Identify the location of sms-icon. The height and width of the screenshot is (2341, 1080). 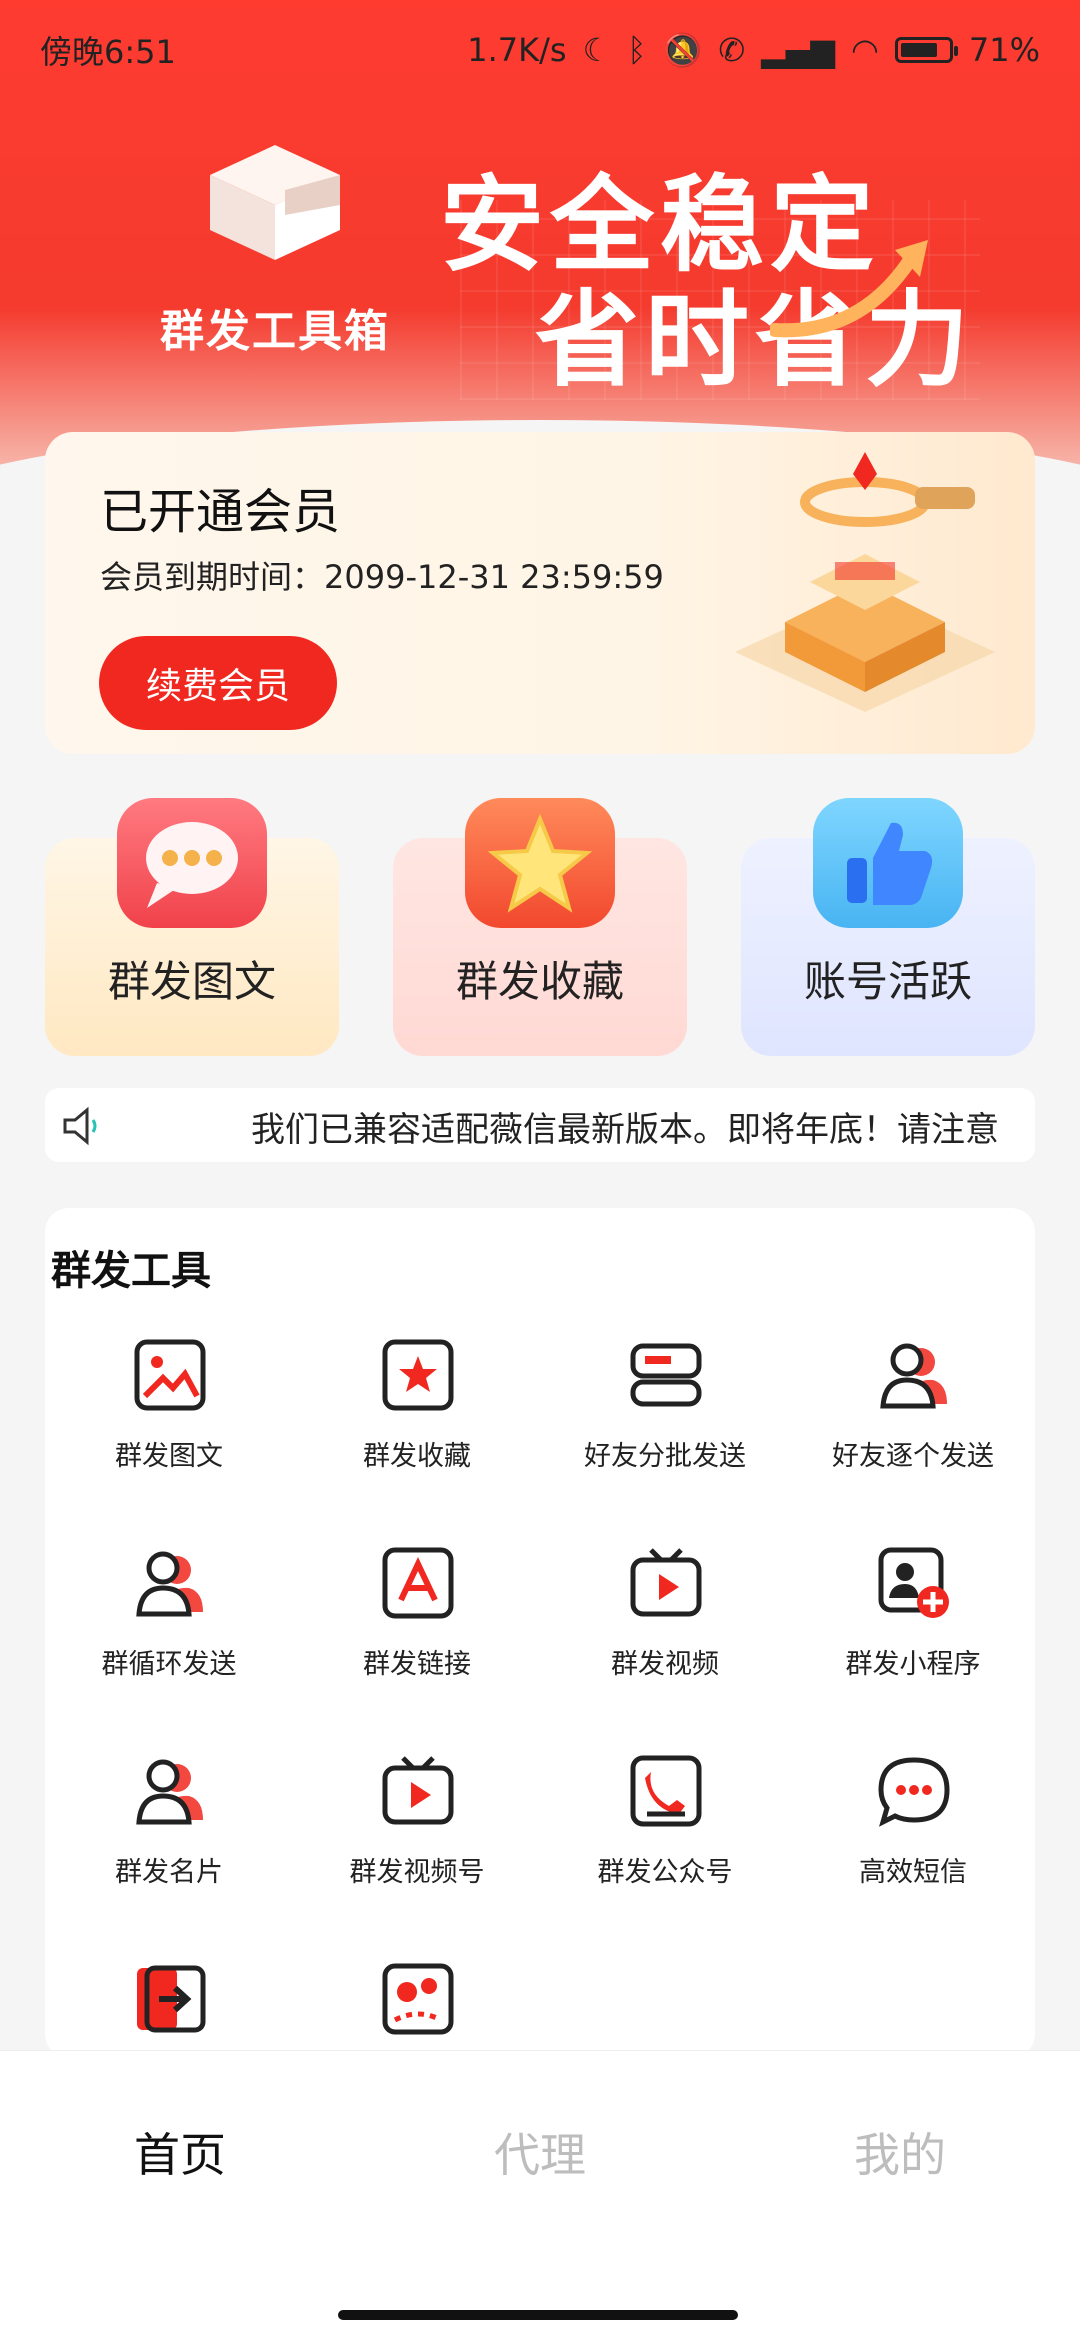
(914, 1792).